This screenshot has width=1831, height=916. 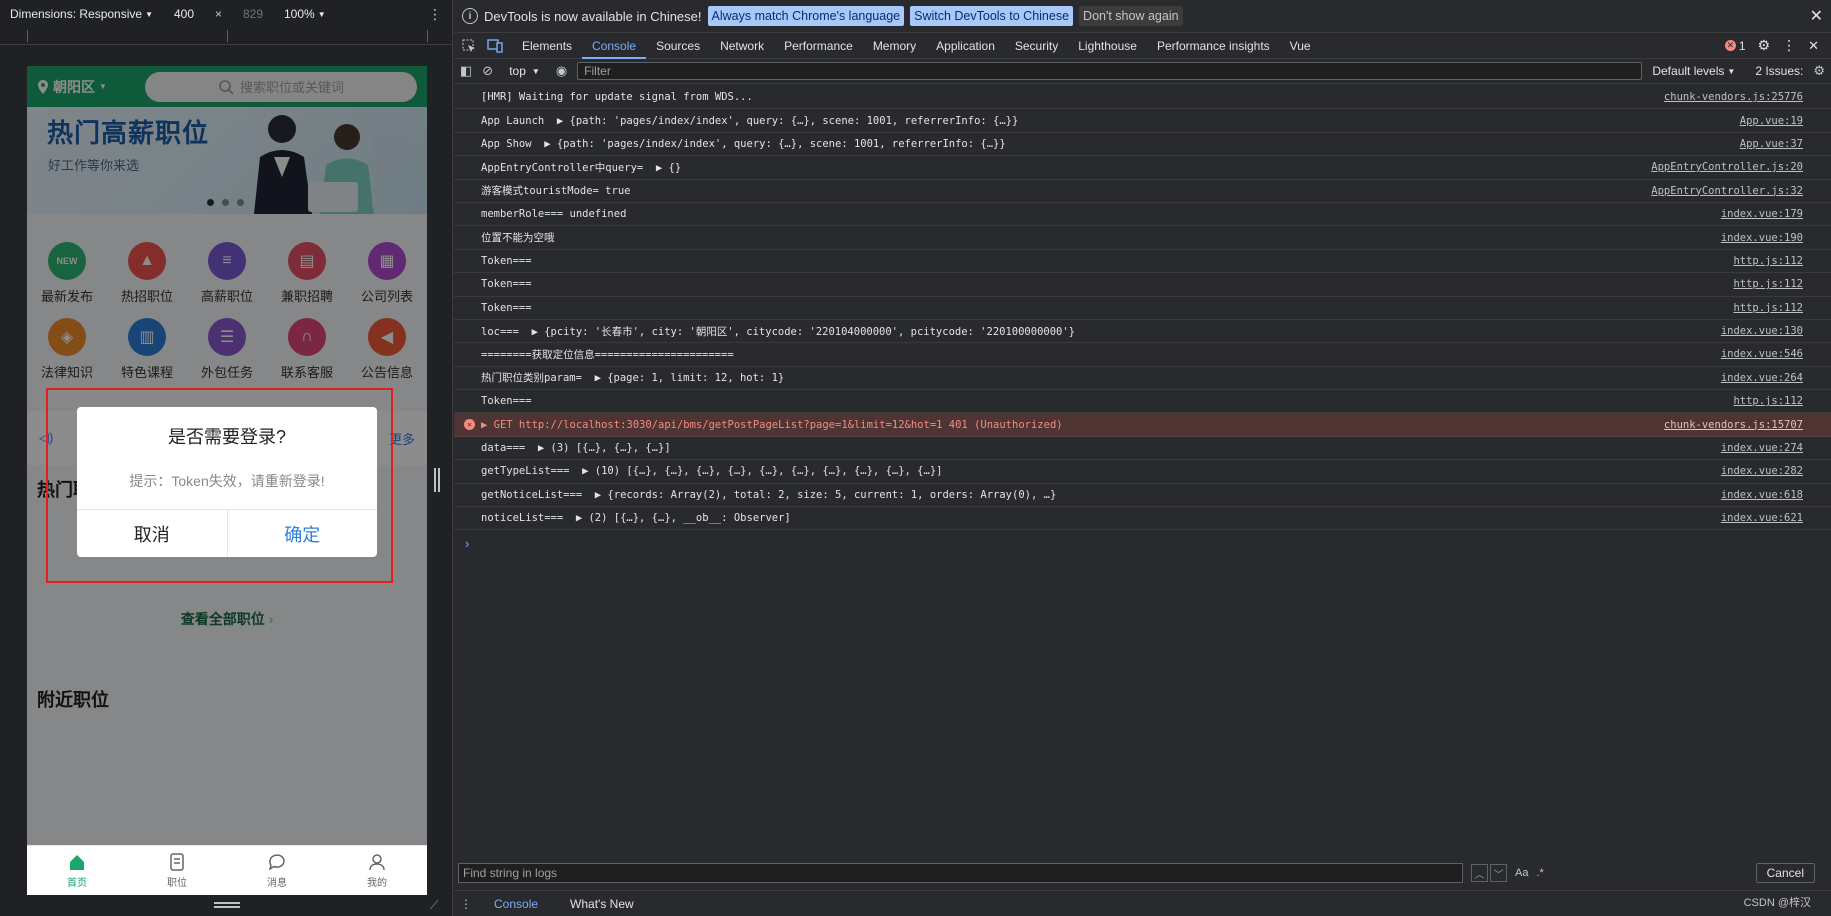 What do you see at coordinates (678, 46) in the screenshot?
I see `tab-sources: Sources` at bounding box center [678, 46].